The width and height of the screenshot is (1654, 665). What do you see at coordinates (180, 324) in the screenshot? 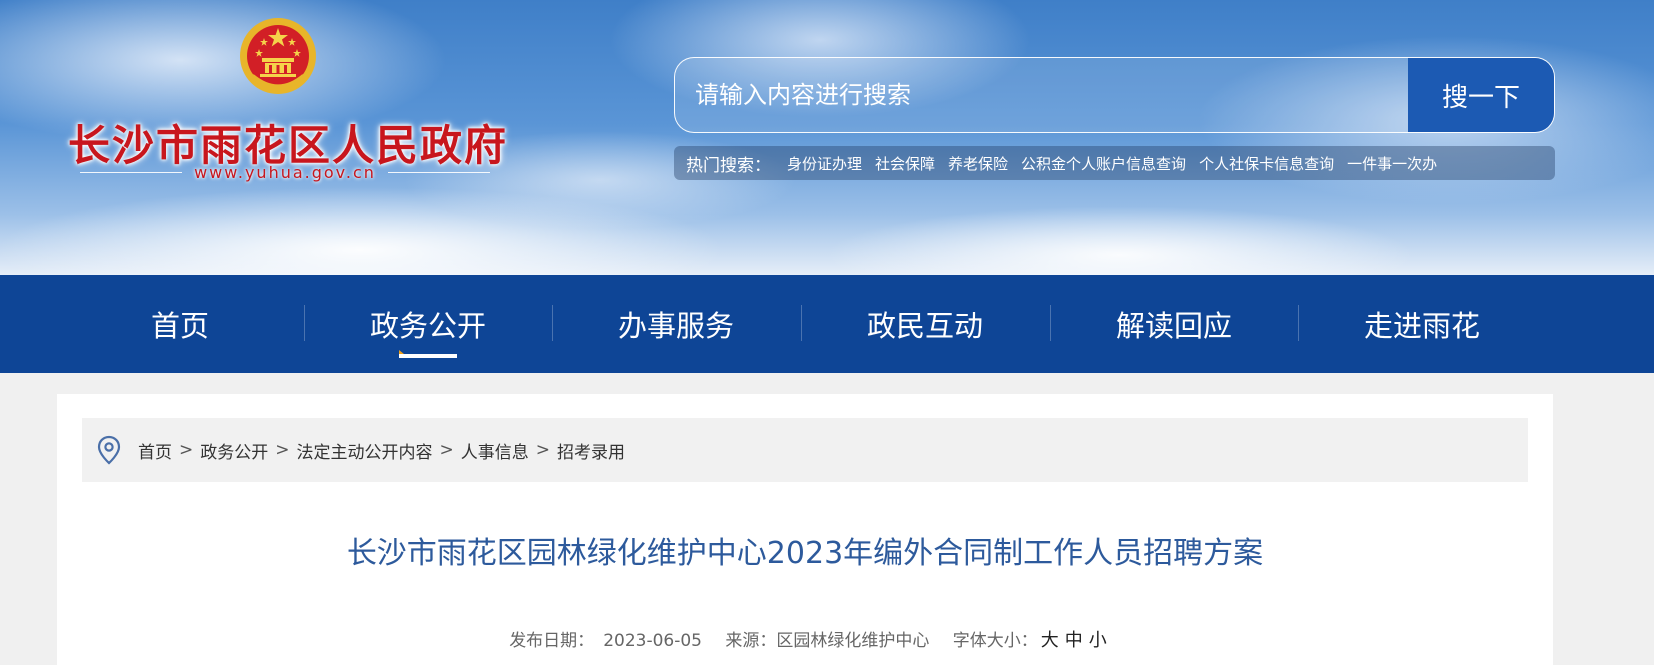
I see `nav-item-home: 首页` at bounding box center [180, 324].